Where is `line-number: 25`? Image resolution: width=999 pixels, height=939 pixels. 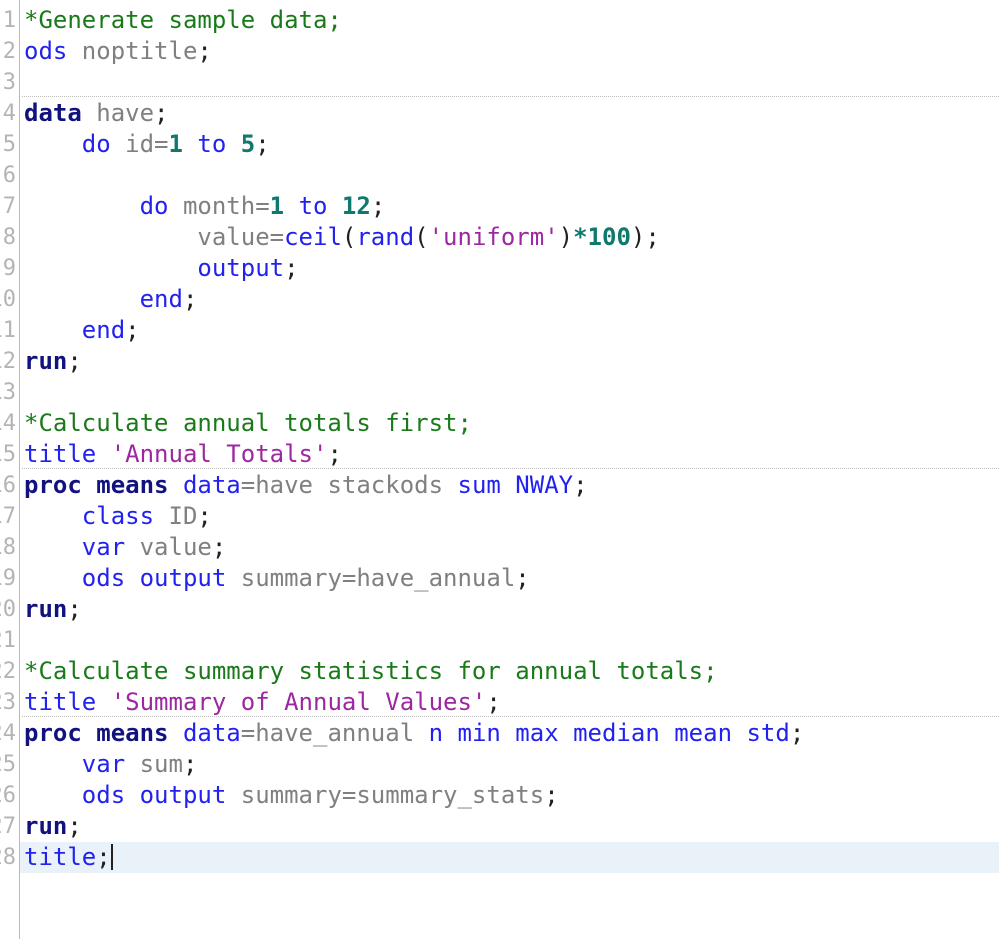
line-number: 25 is located at coordinates (8, 764).